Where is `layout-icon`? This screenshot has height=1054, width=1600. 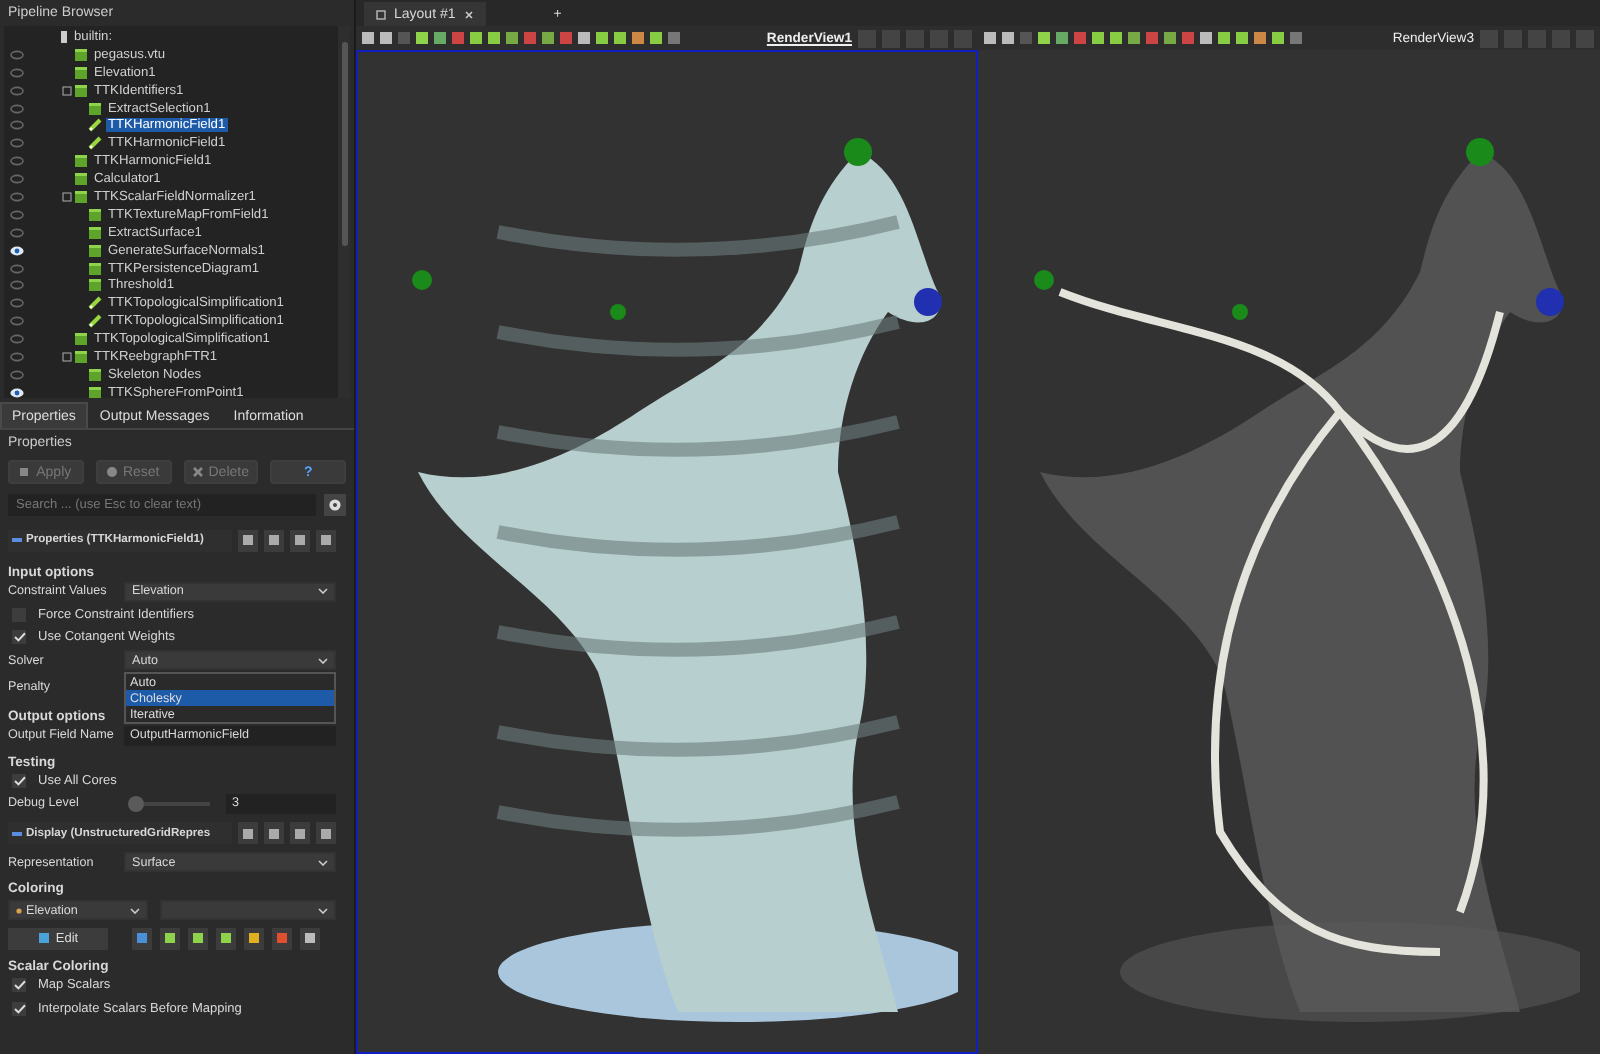
layout-icon is located at coordinates (381, 14).